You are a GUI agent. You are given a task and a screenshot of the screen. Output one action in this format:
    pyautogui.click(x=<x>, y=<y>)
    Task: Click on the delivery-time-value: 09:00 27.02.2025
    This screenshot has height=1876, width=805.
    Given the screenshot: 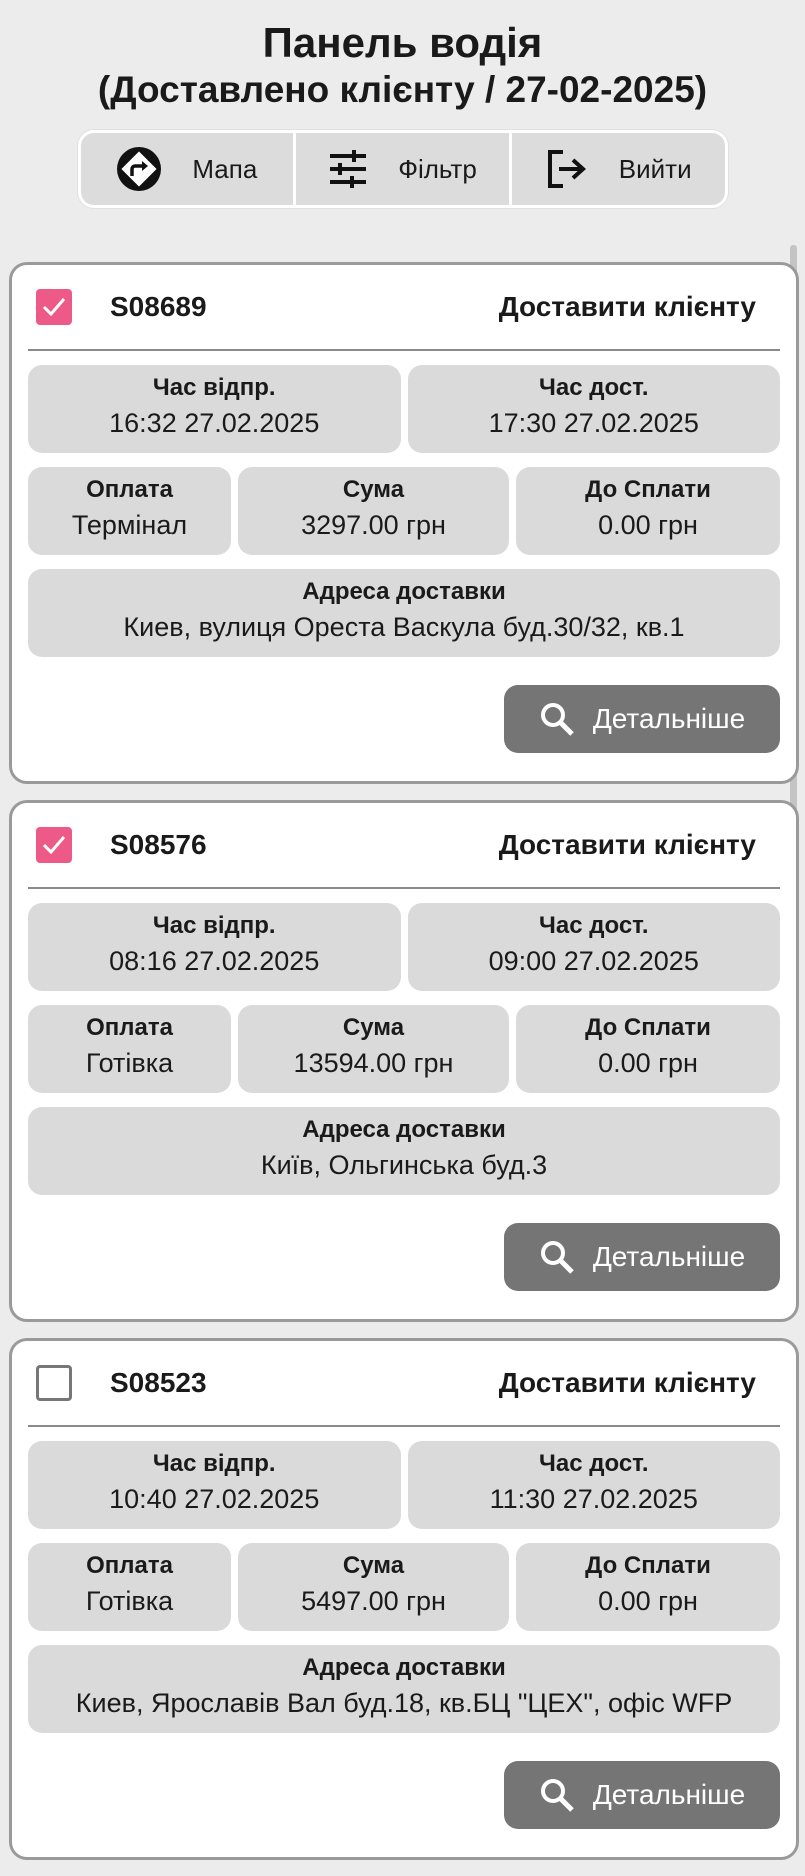 What is the action you would take?
    pyautogui.click(x=593, y=961)
    